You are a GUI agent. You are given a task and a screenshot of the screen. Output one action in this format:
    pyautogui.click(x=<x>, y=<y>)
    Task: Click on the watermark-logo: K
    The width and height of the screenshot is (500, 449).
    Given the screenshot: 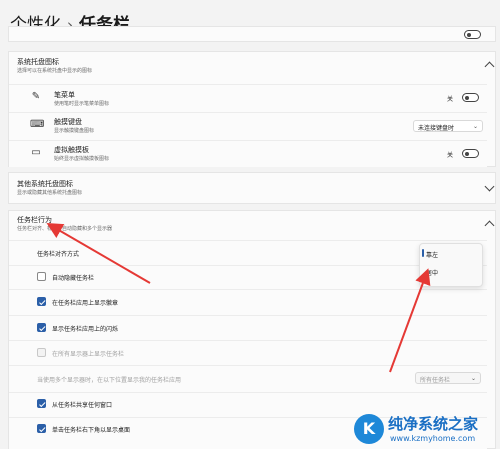 What is the action you would take?
    pyautogui.click(x=369, y=429)
    